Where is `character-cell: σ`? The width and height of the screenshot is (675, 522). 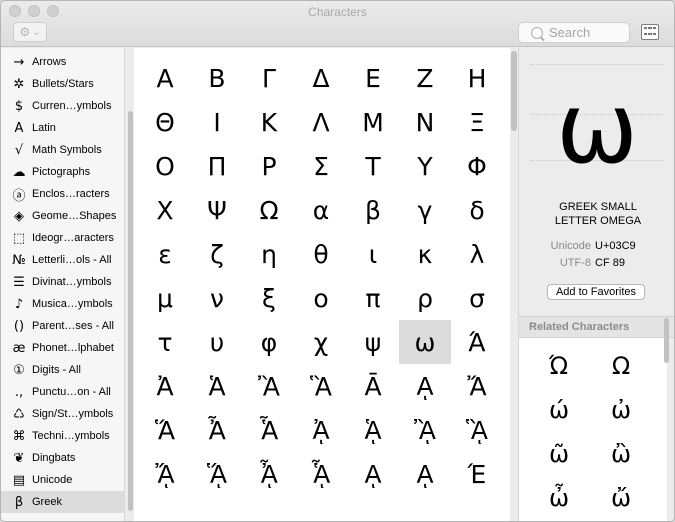
character-cell: σ is located at coordinates (477, 298).